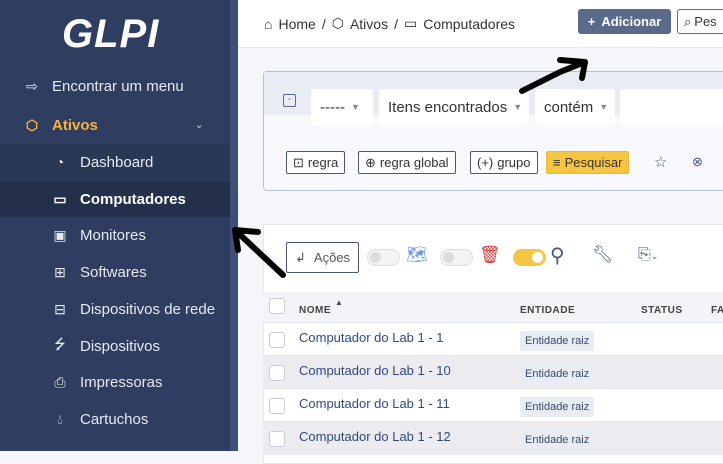 This screenshot has width=723, height=464. What do you see at coordinates (259, 252) in the screenshot?
I see `arrow-annotation-computadores` at bounding box center [259, 252].